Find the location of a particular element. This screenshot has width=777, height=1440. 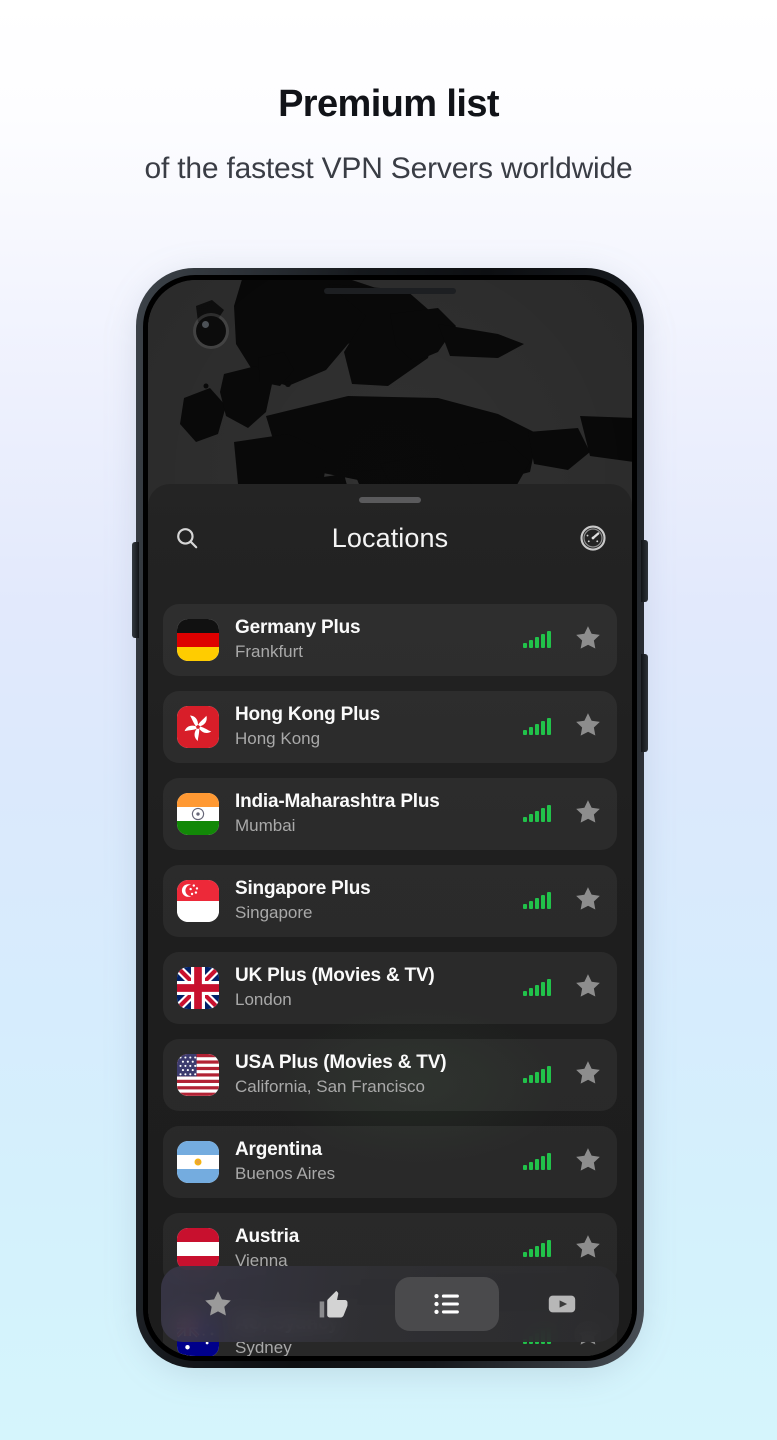

front-camera is located at coordinates (211, 331).